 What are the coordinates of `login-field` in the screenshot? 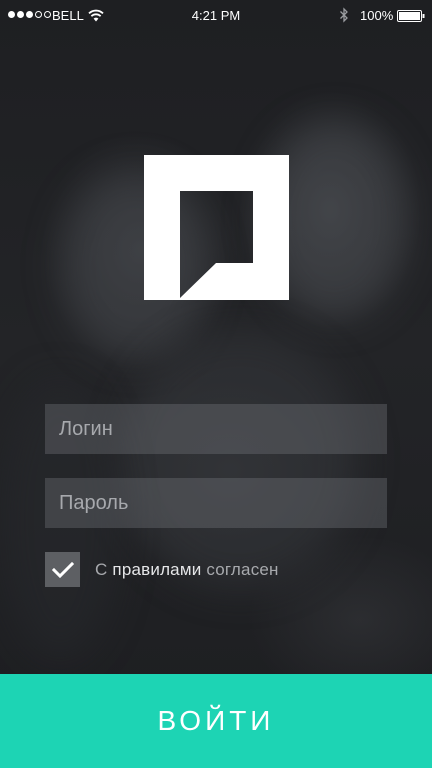 It's located at (216, 429).